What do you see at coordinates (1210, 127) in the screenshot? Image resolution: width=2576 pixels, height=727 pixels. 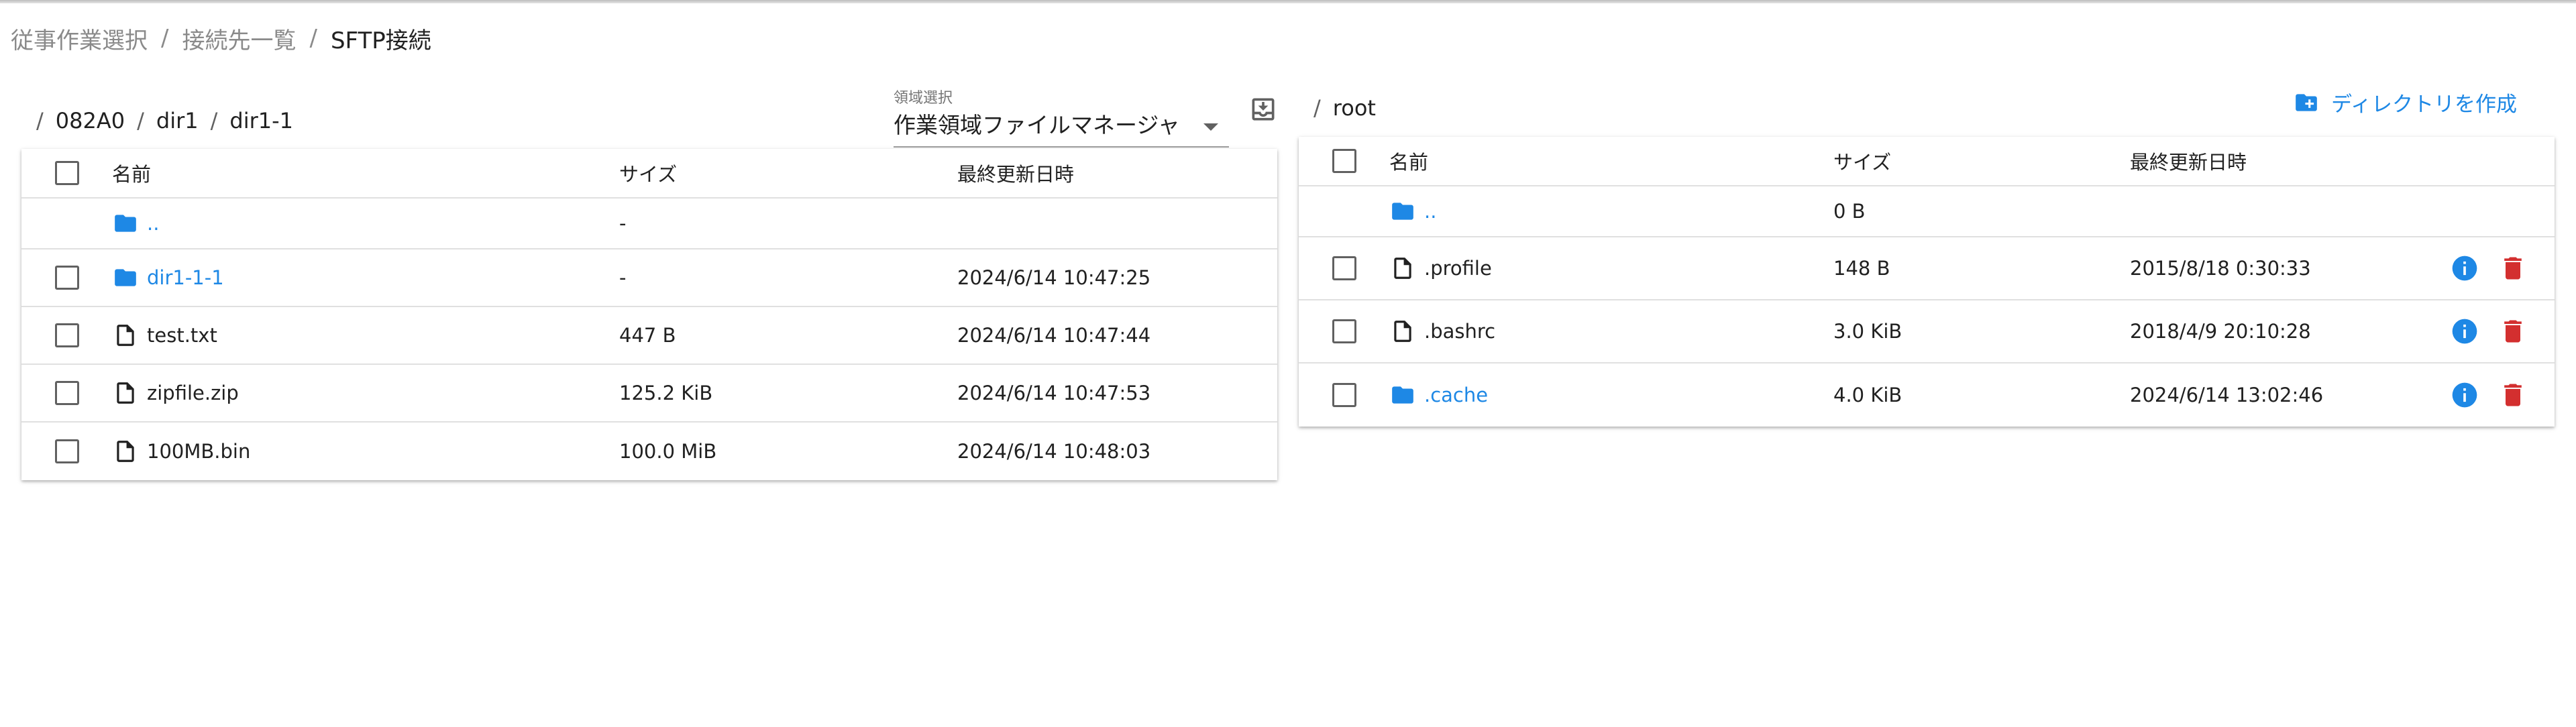 I see `chevron-down-icon` at bounding box center [1210, 127].